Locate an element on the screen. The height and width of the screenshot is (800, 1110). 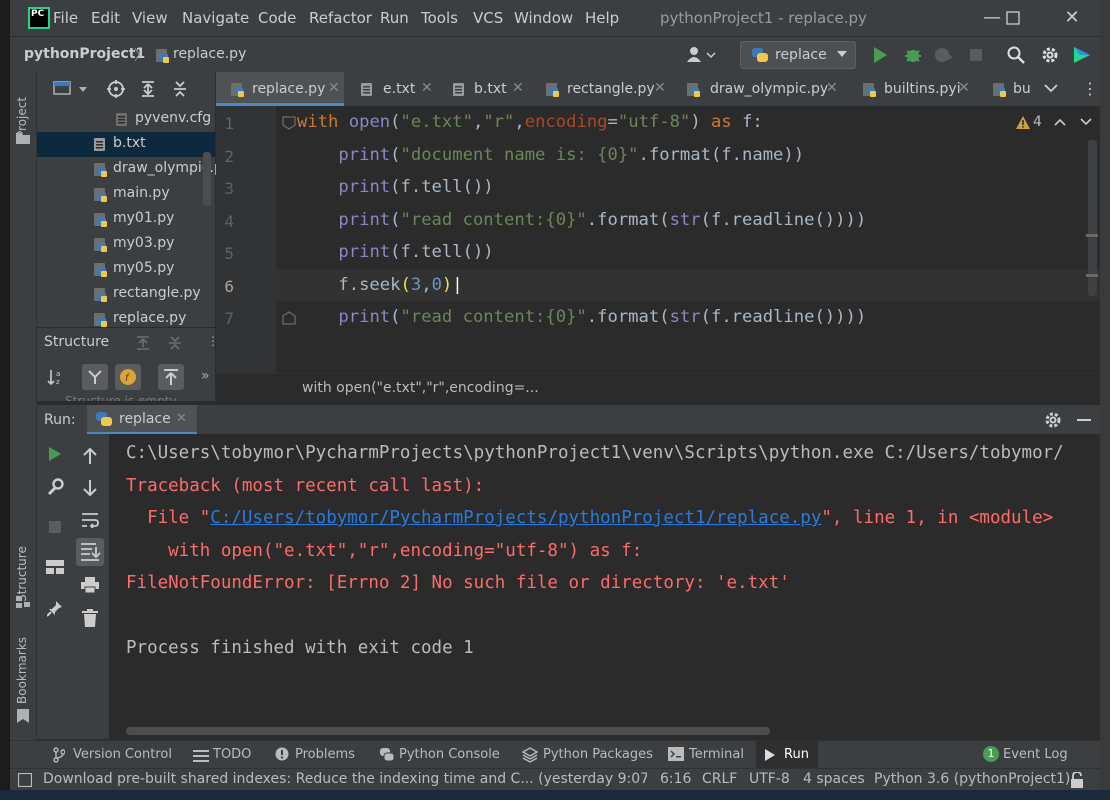
bookmarks-tool-tab: Bookmarks is located at coordinates (22, 670).